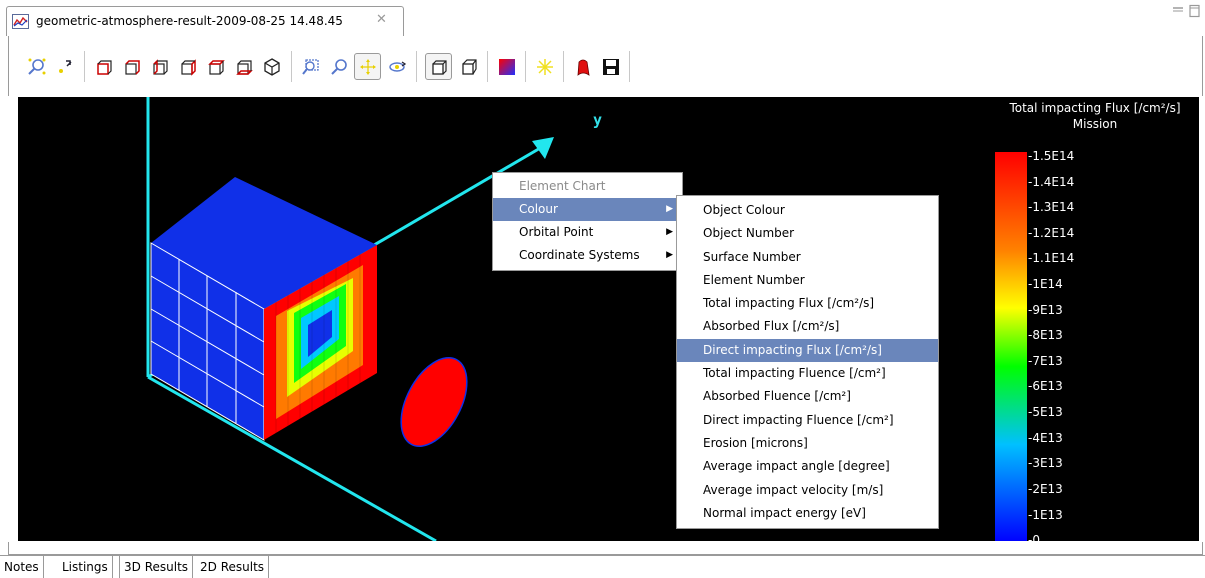 This screenshot has width=1205, height=578. I want to click on view-front-button, so click(103, 66).